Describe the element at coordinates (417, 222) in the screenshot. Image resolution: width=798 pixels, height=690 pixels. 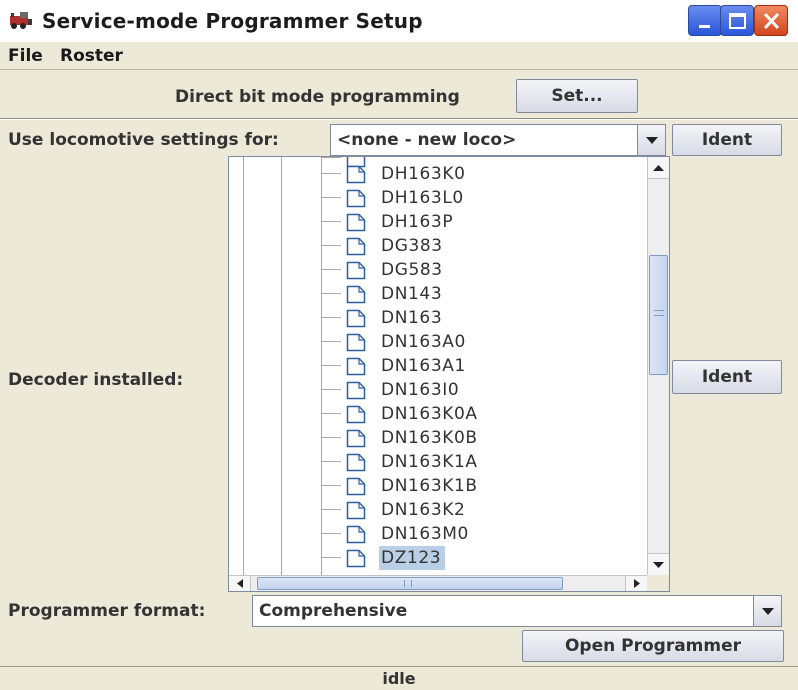
I see `decoder-tree-item-label: DH163P` at that location.